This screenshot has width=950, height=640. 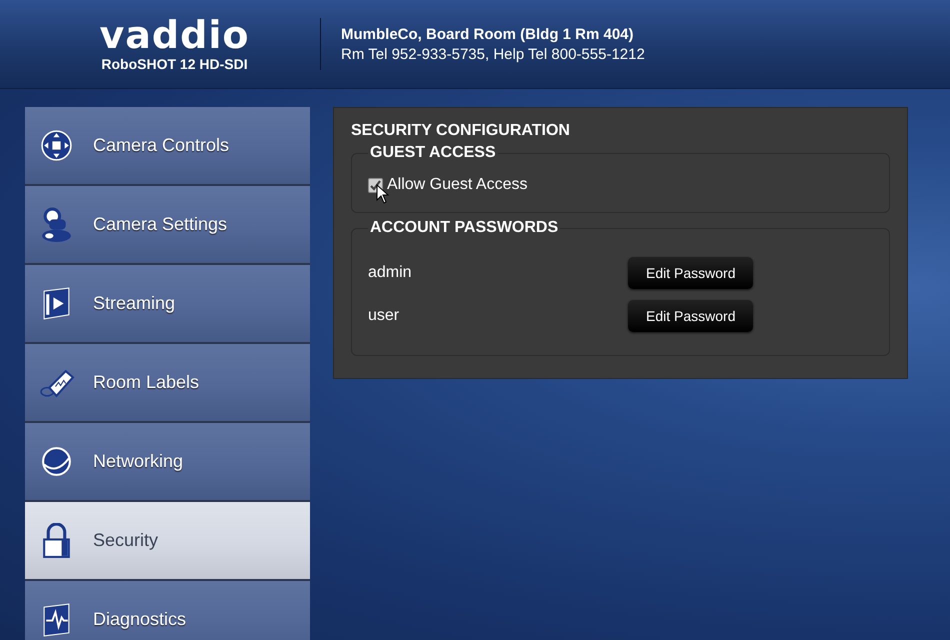 What do you see at coordinates (174, 64) in the screenshot?
I see `product-name: RoboSHOT 12 HD-SDI` at bounding box center [174, 64].